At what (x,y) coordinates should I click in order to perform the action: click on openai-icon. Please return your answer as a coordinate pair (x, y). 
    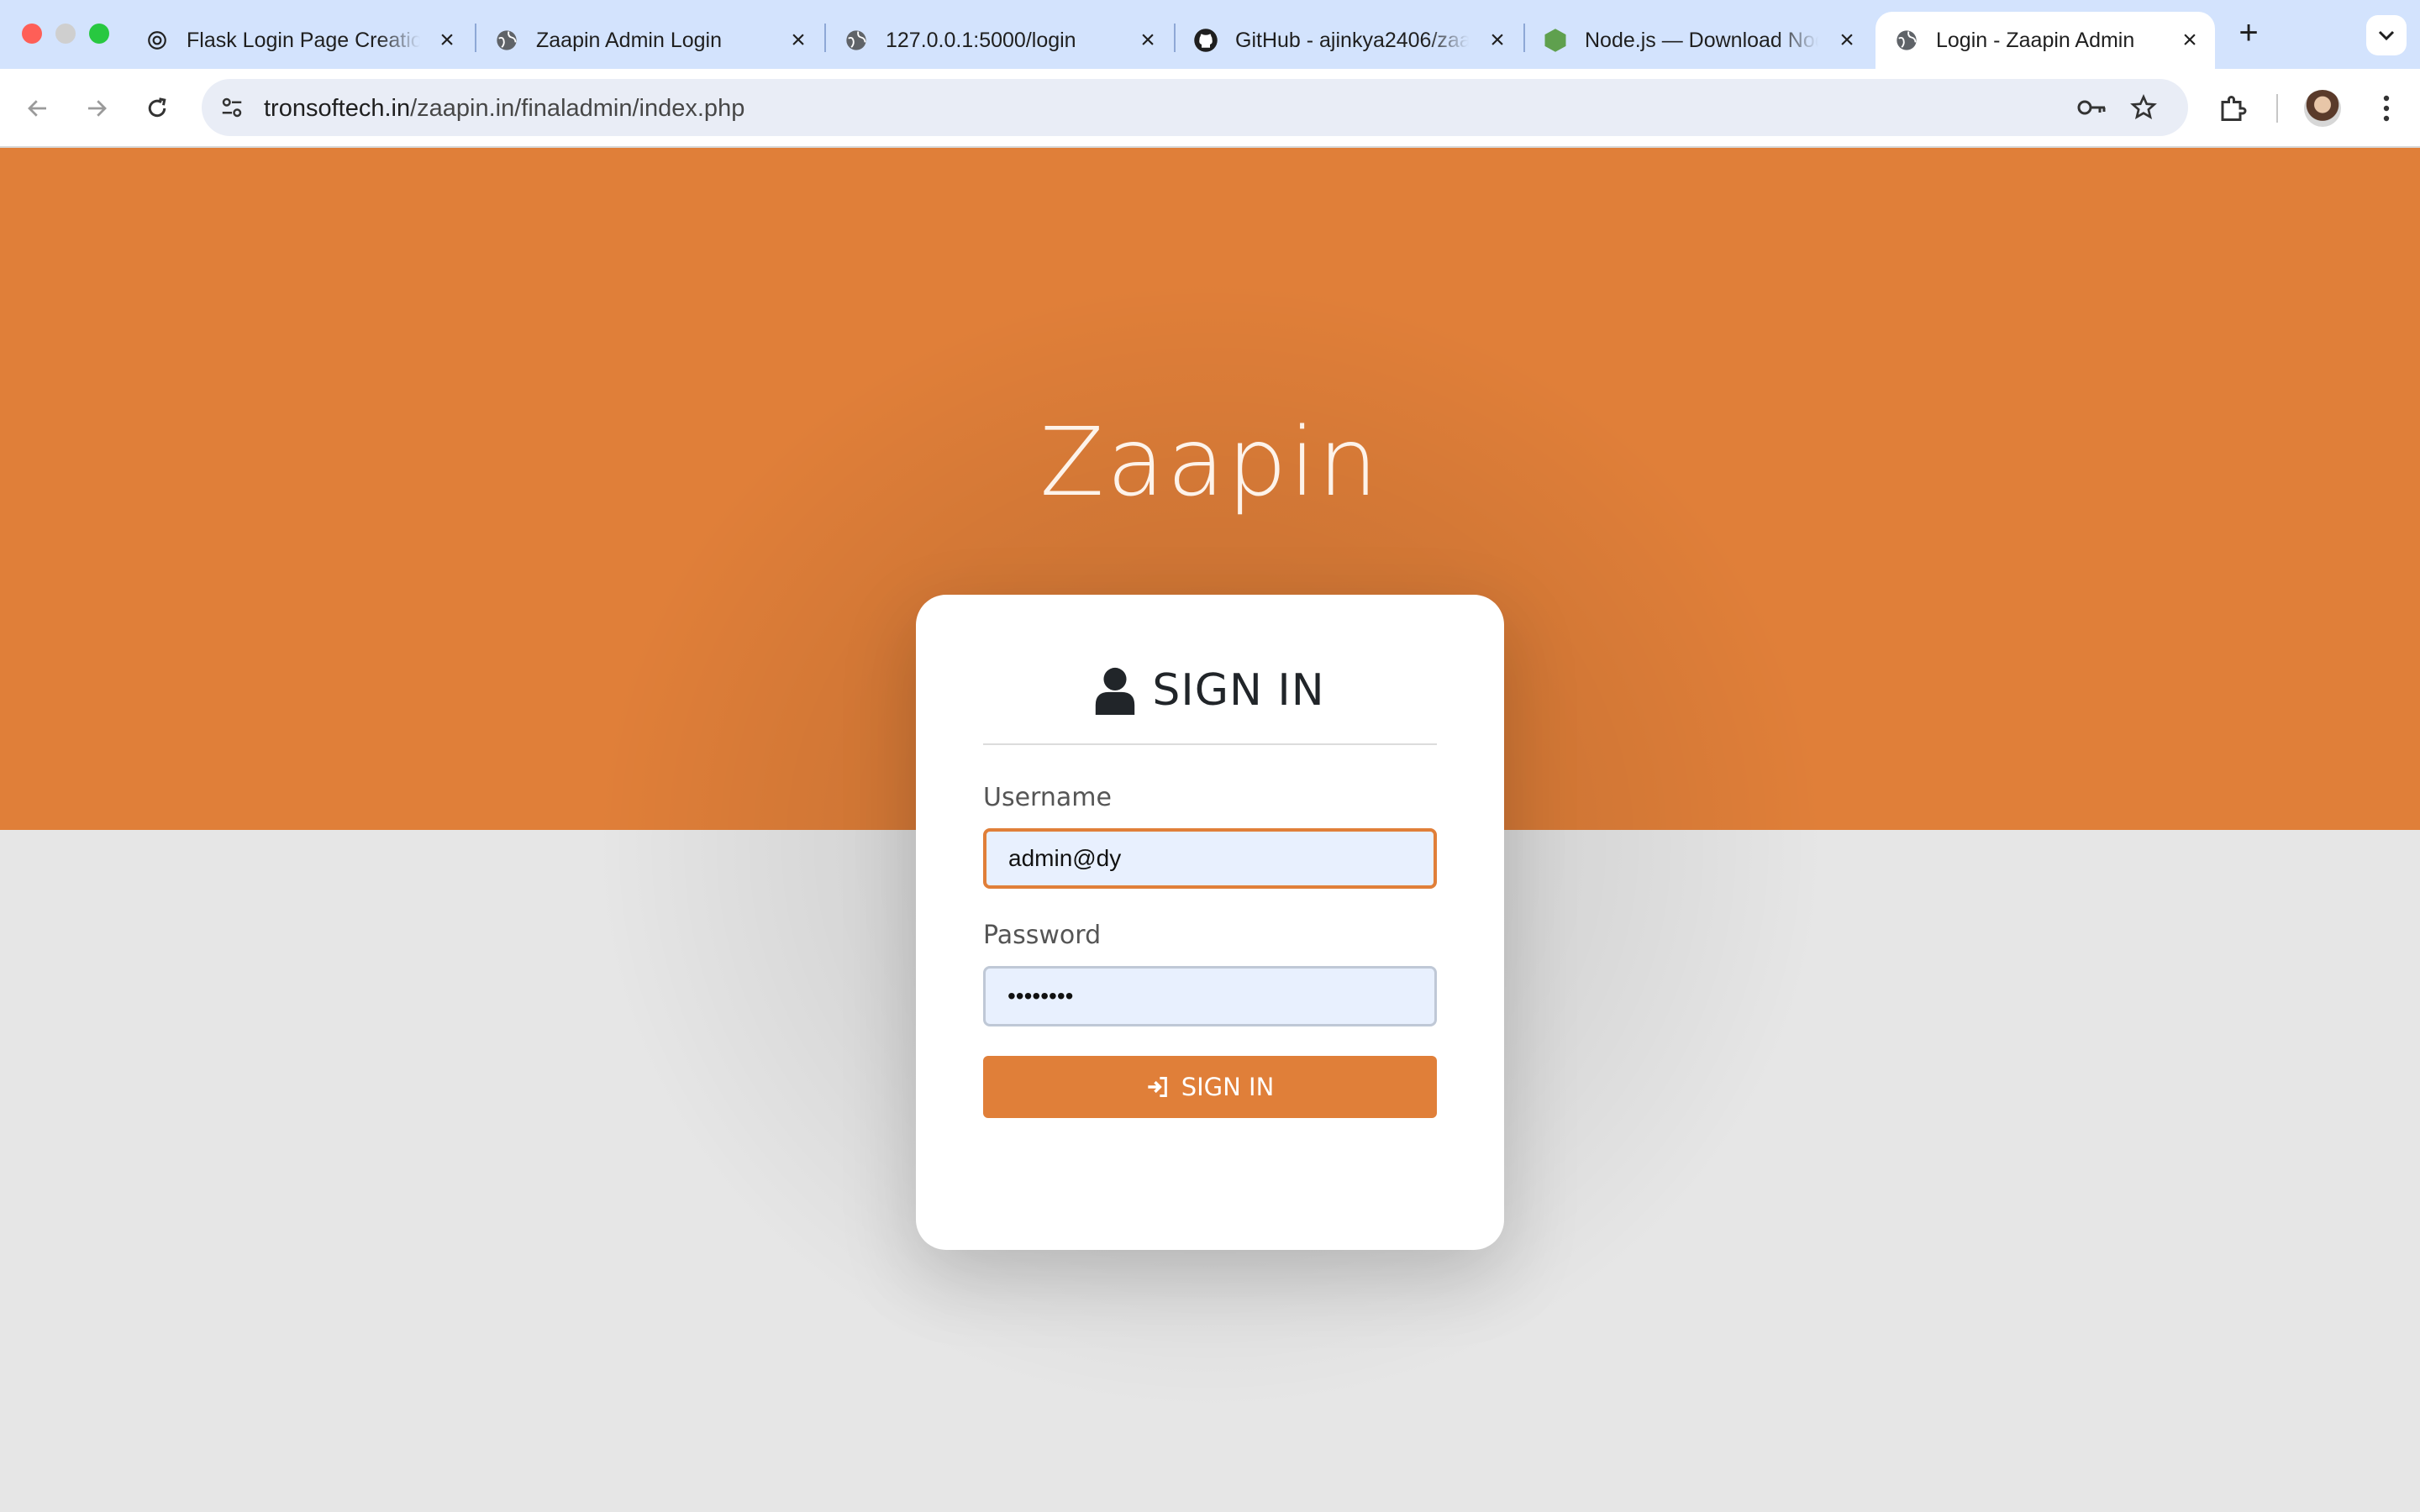
    Looking at the image, I should click on (157, 40).